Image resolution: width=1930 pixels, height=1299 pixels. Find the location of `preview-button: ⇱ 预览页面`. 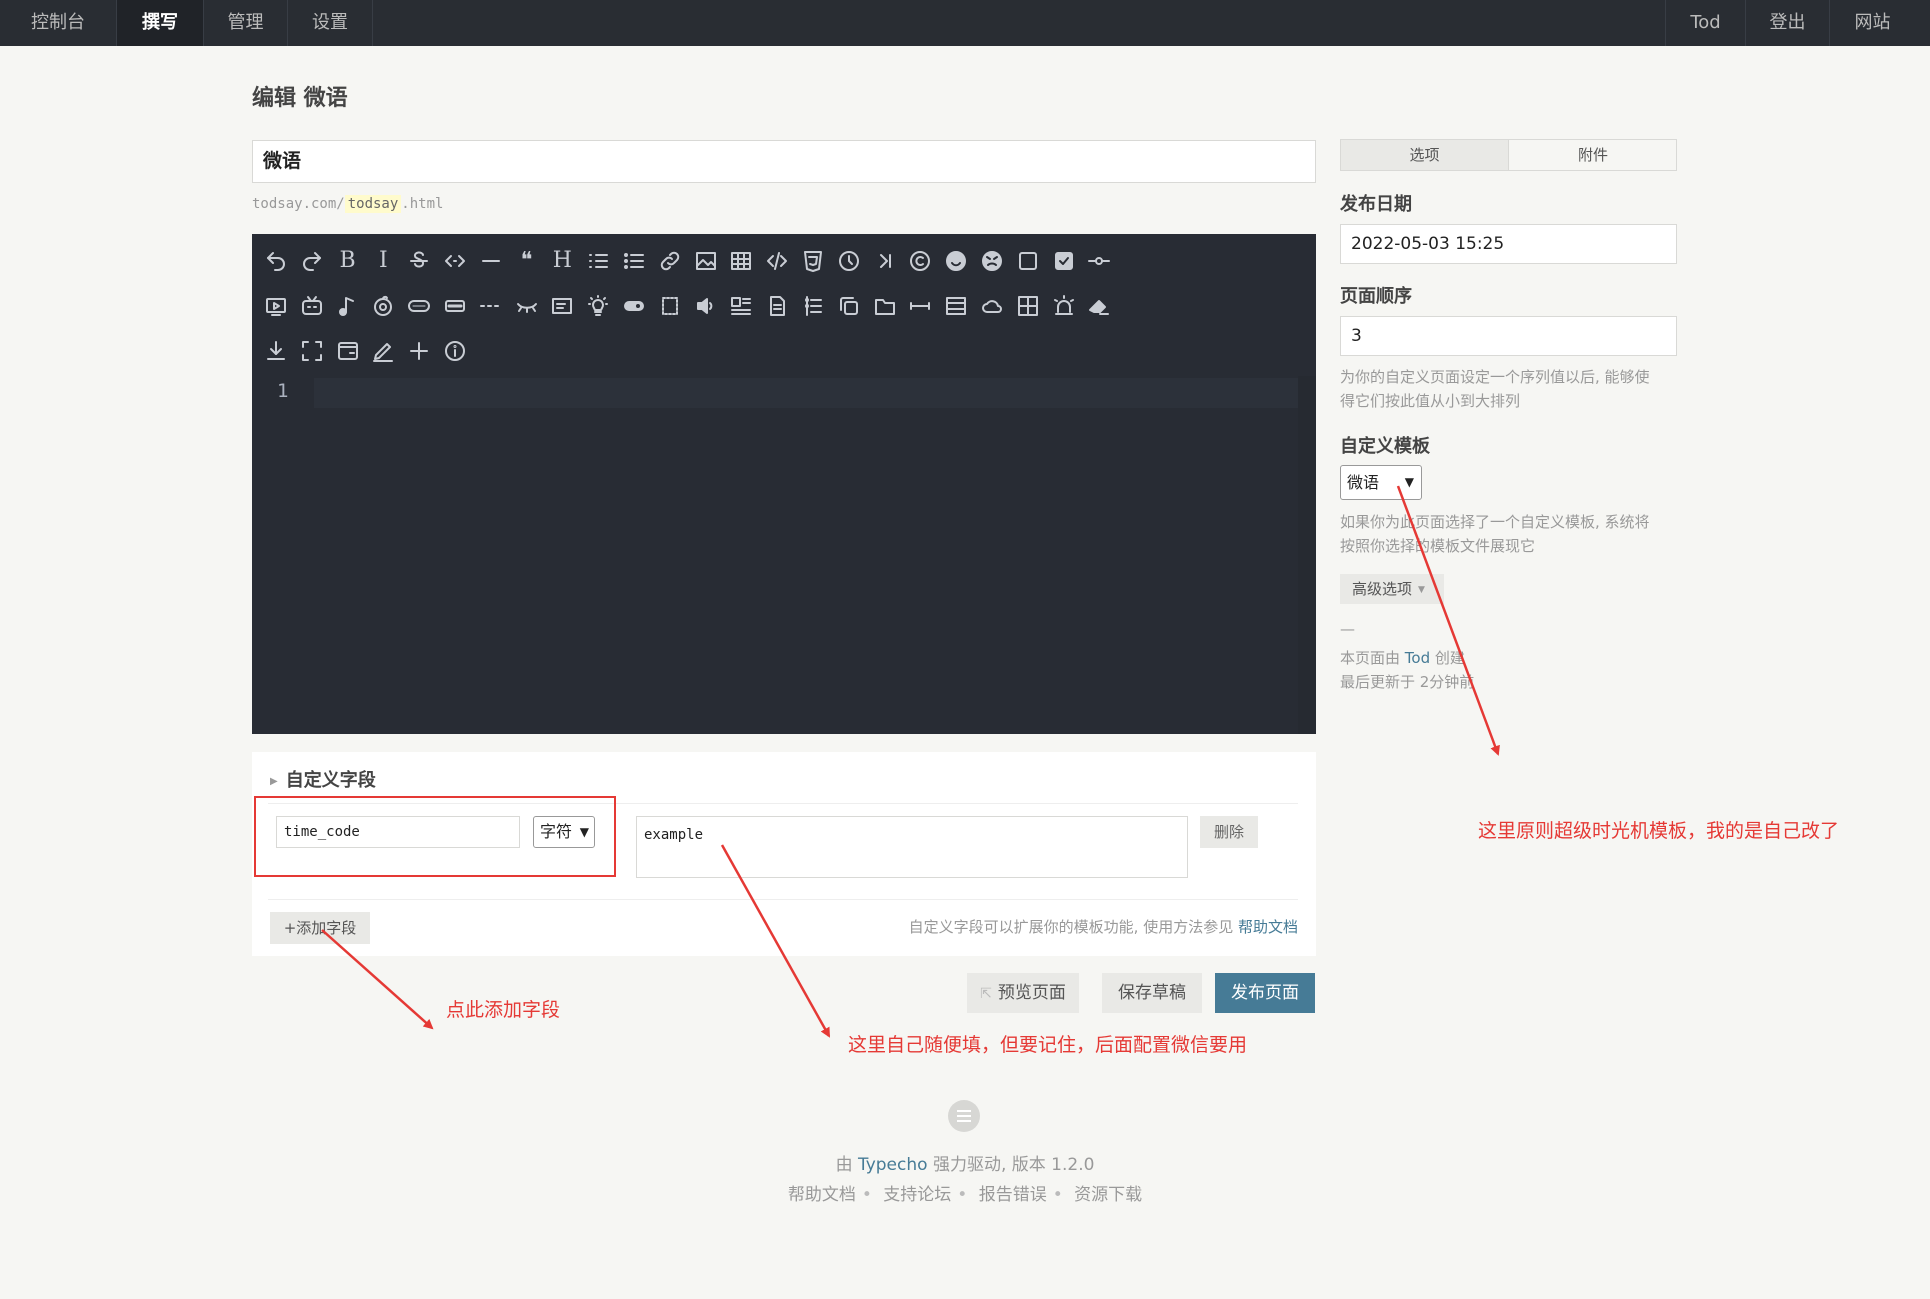

preview-button: ⇱ 预览页面 is located at coordinates (1023, 993).